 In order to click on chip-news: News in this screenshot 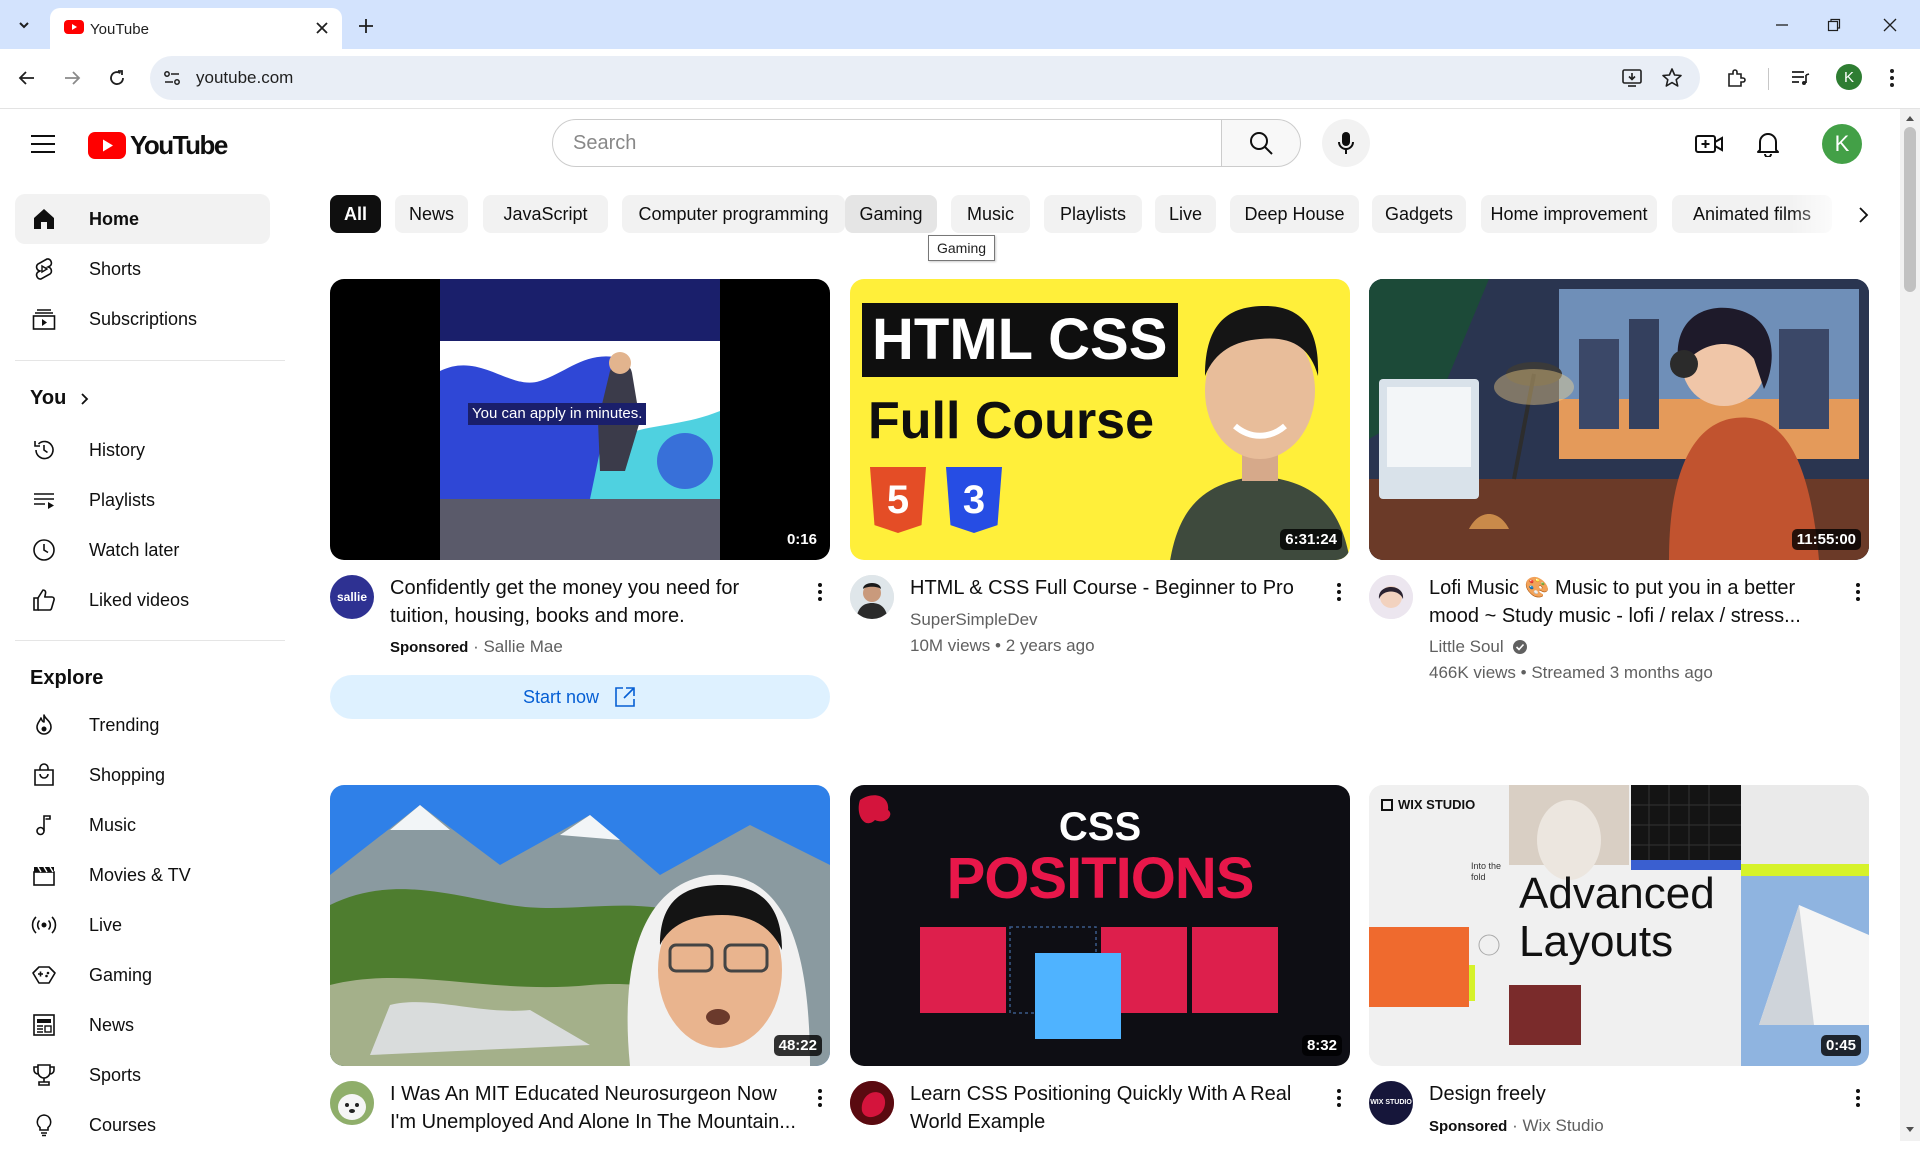, I will do `click(431, 214)`.